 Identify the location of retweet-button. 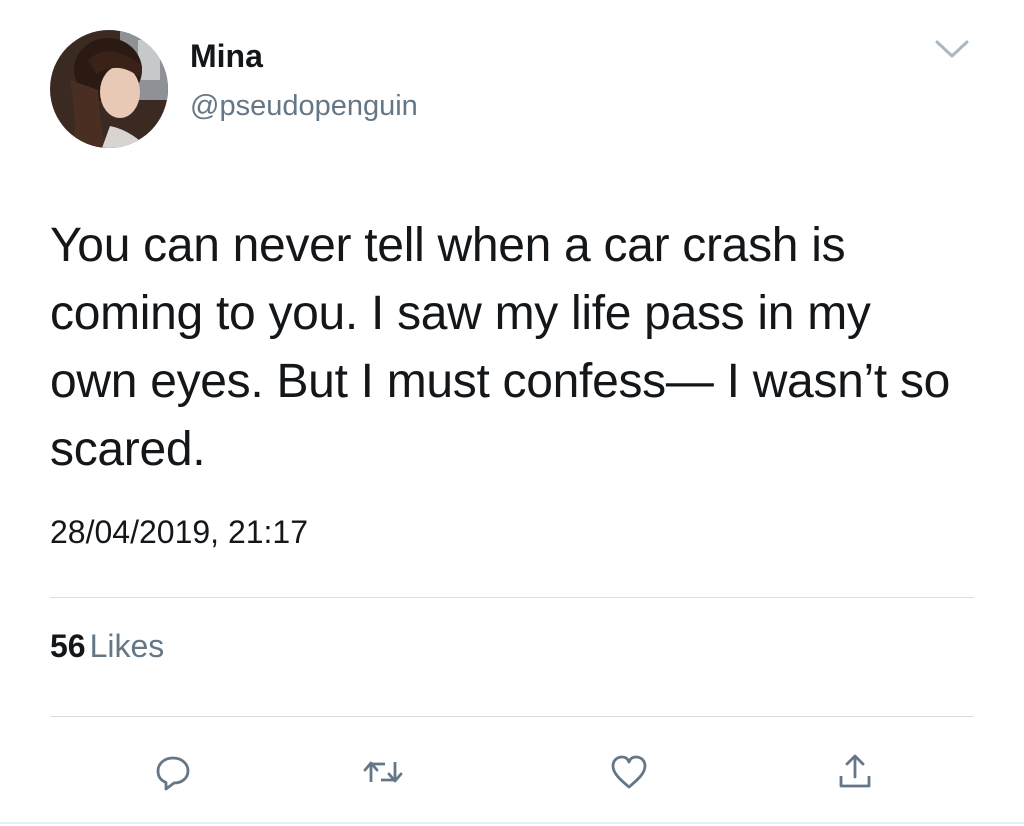
(383, 772).